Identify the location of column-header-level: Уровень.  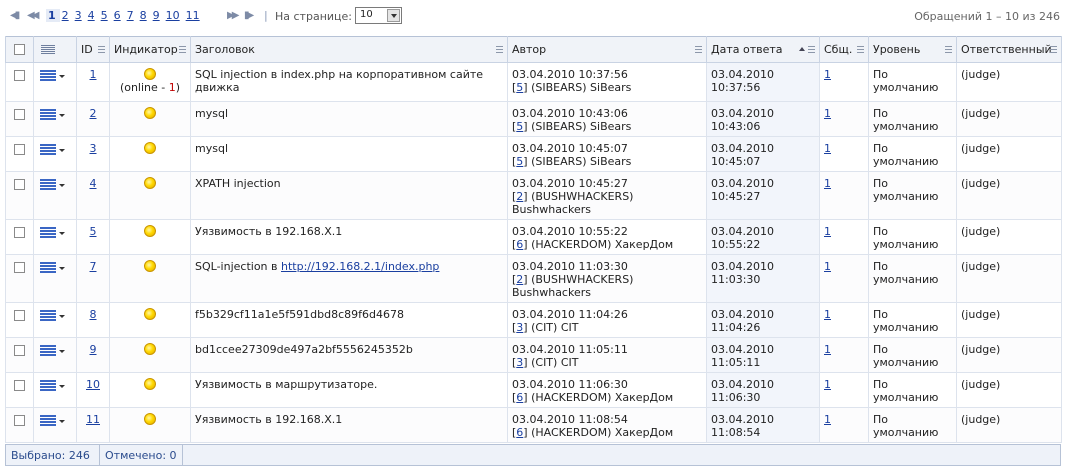
(912, 49).